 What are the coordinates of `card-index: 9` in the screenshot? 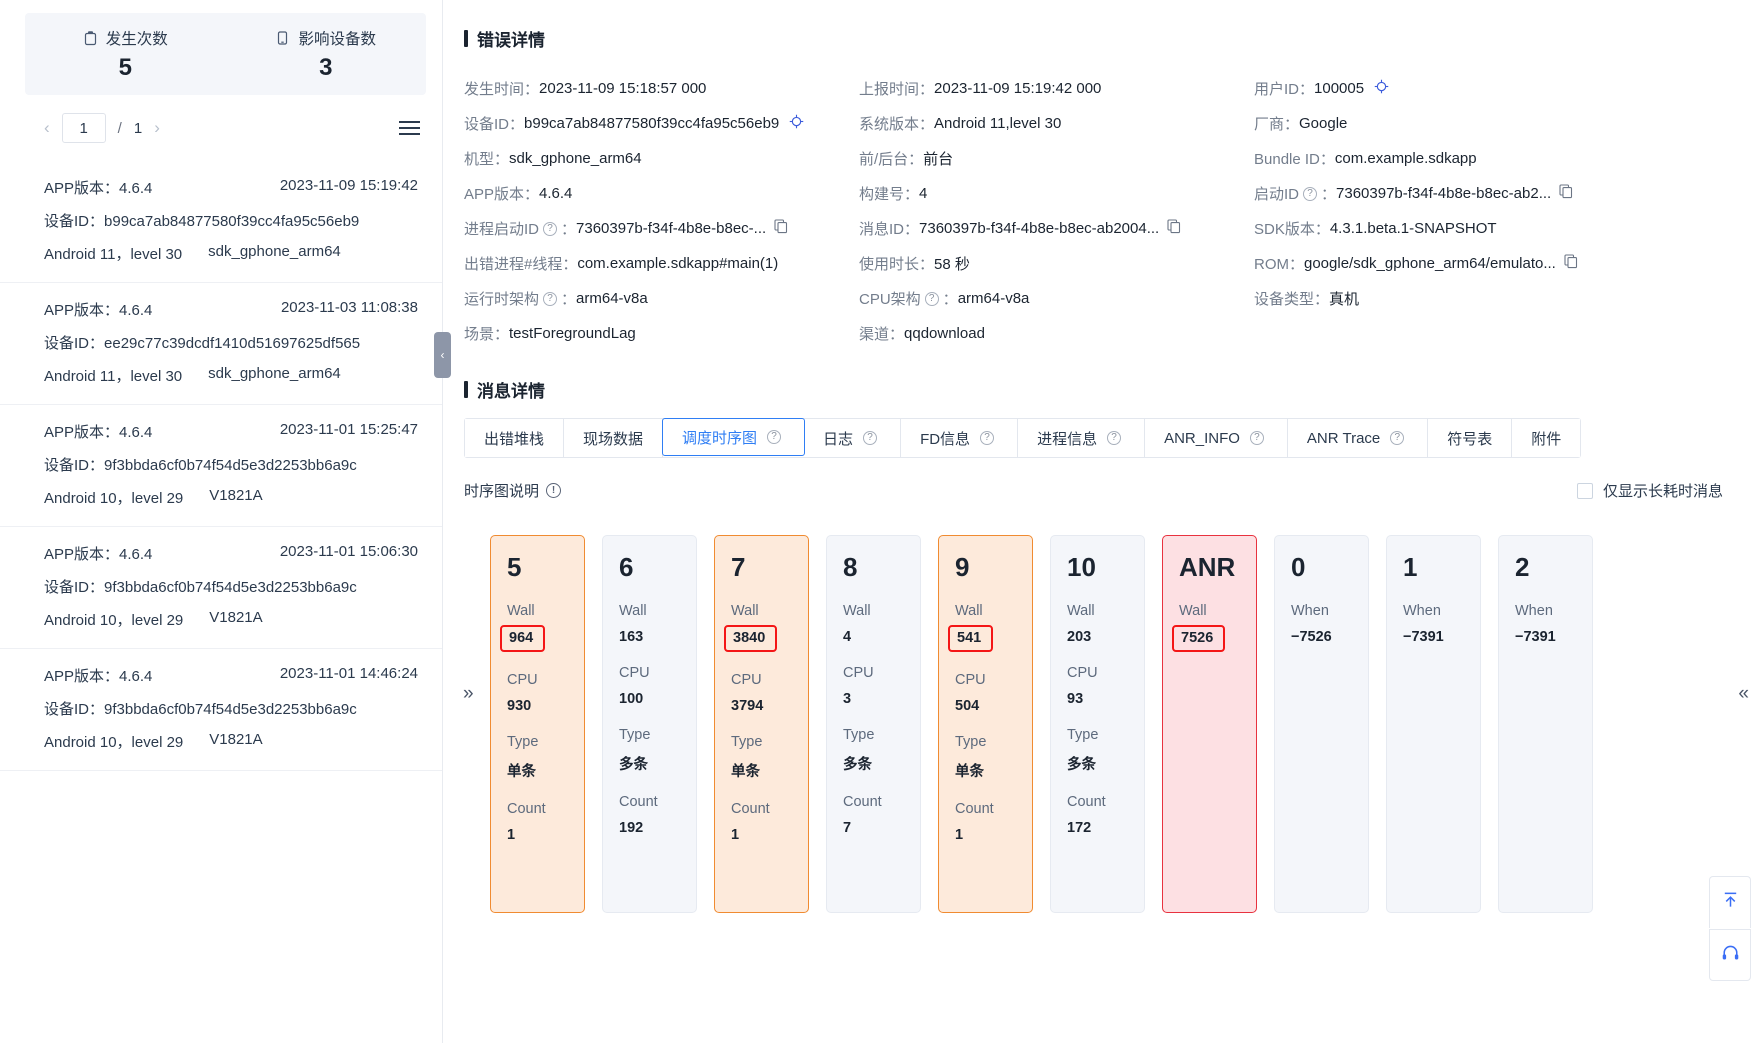 It's located at (962, 567).